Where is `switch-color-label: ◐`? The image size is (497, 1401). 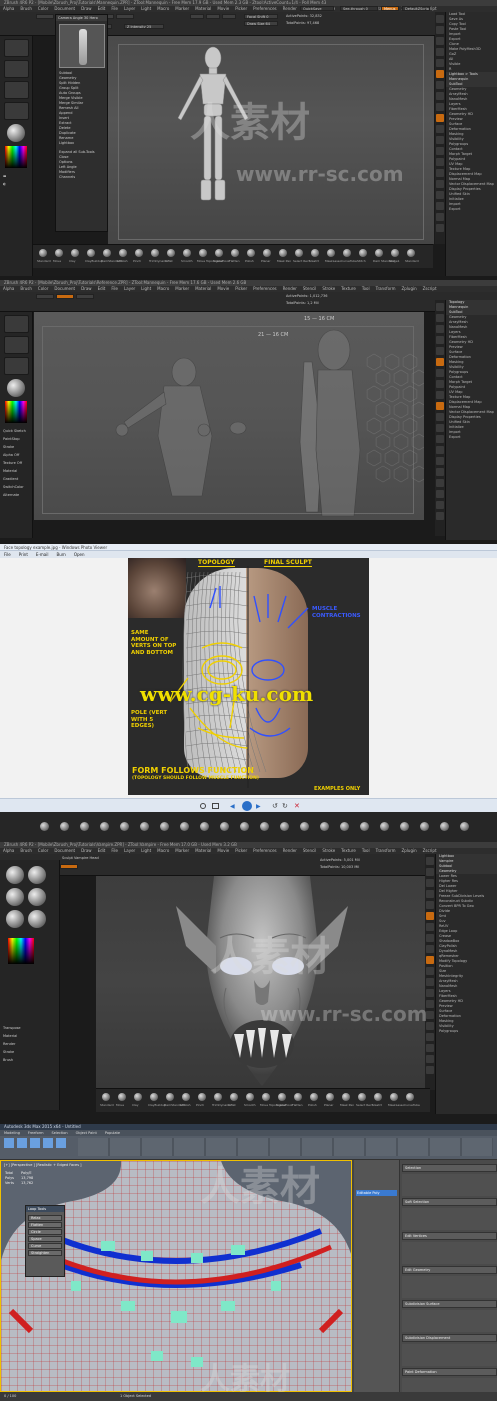 switch-color-label: ◐ is located at coordinates (16, 184).